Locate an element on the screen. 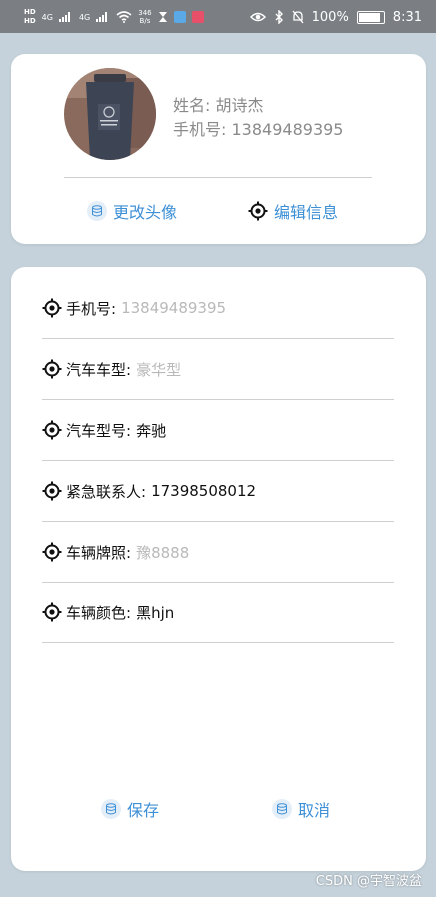 The image size is (436, 897). field-car-type: 汽车车型: 豪华型 is located at coordinates (218, 369).